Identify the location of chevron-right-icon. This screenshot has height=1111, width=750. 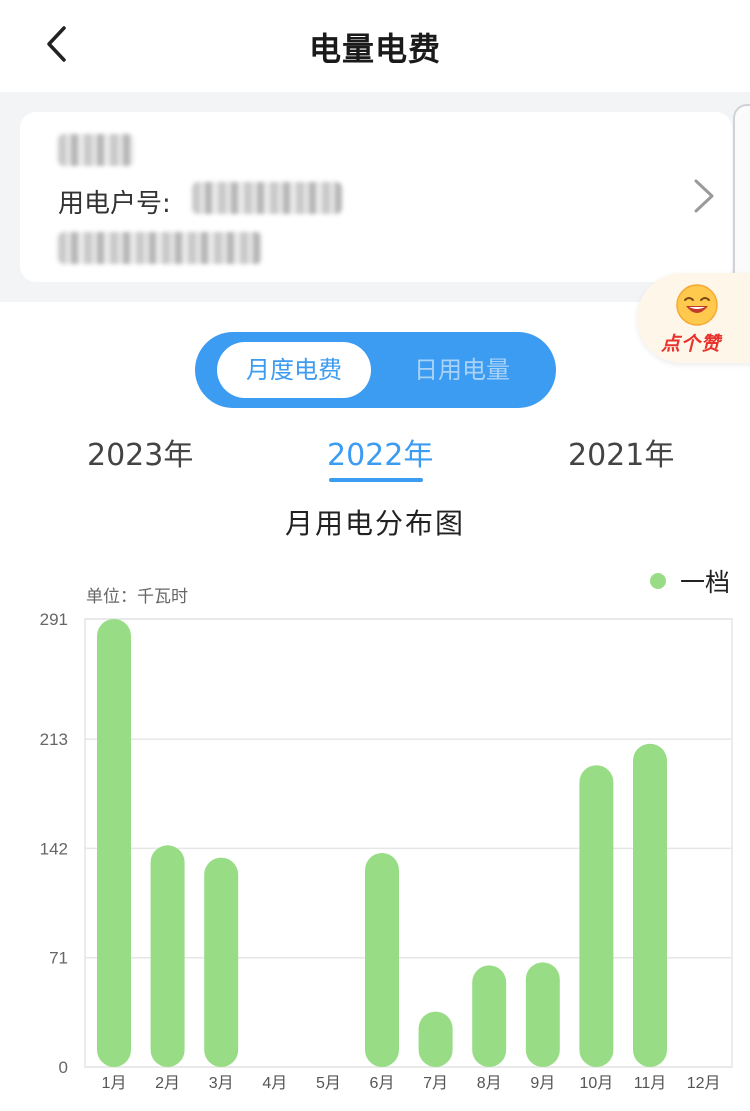
(704, 196).